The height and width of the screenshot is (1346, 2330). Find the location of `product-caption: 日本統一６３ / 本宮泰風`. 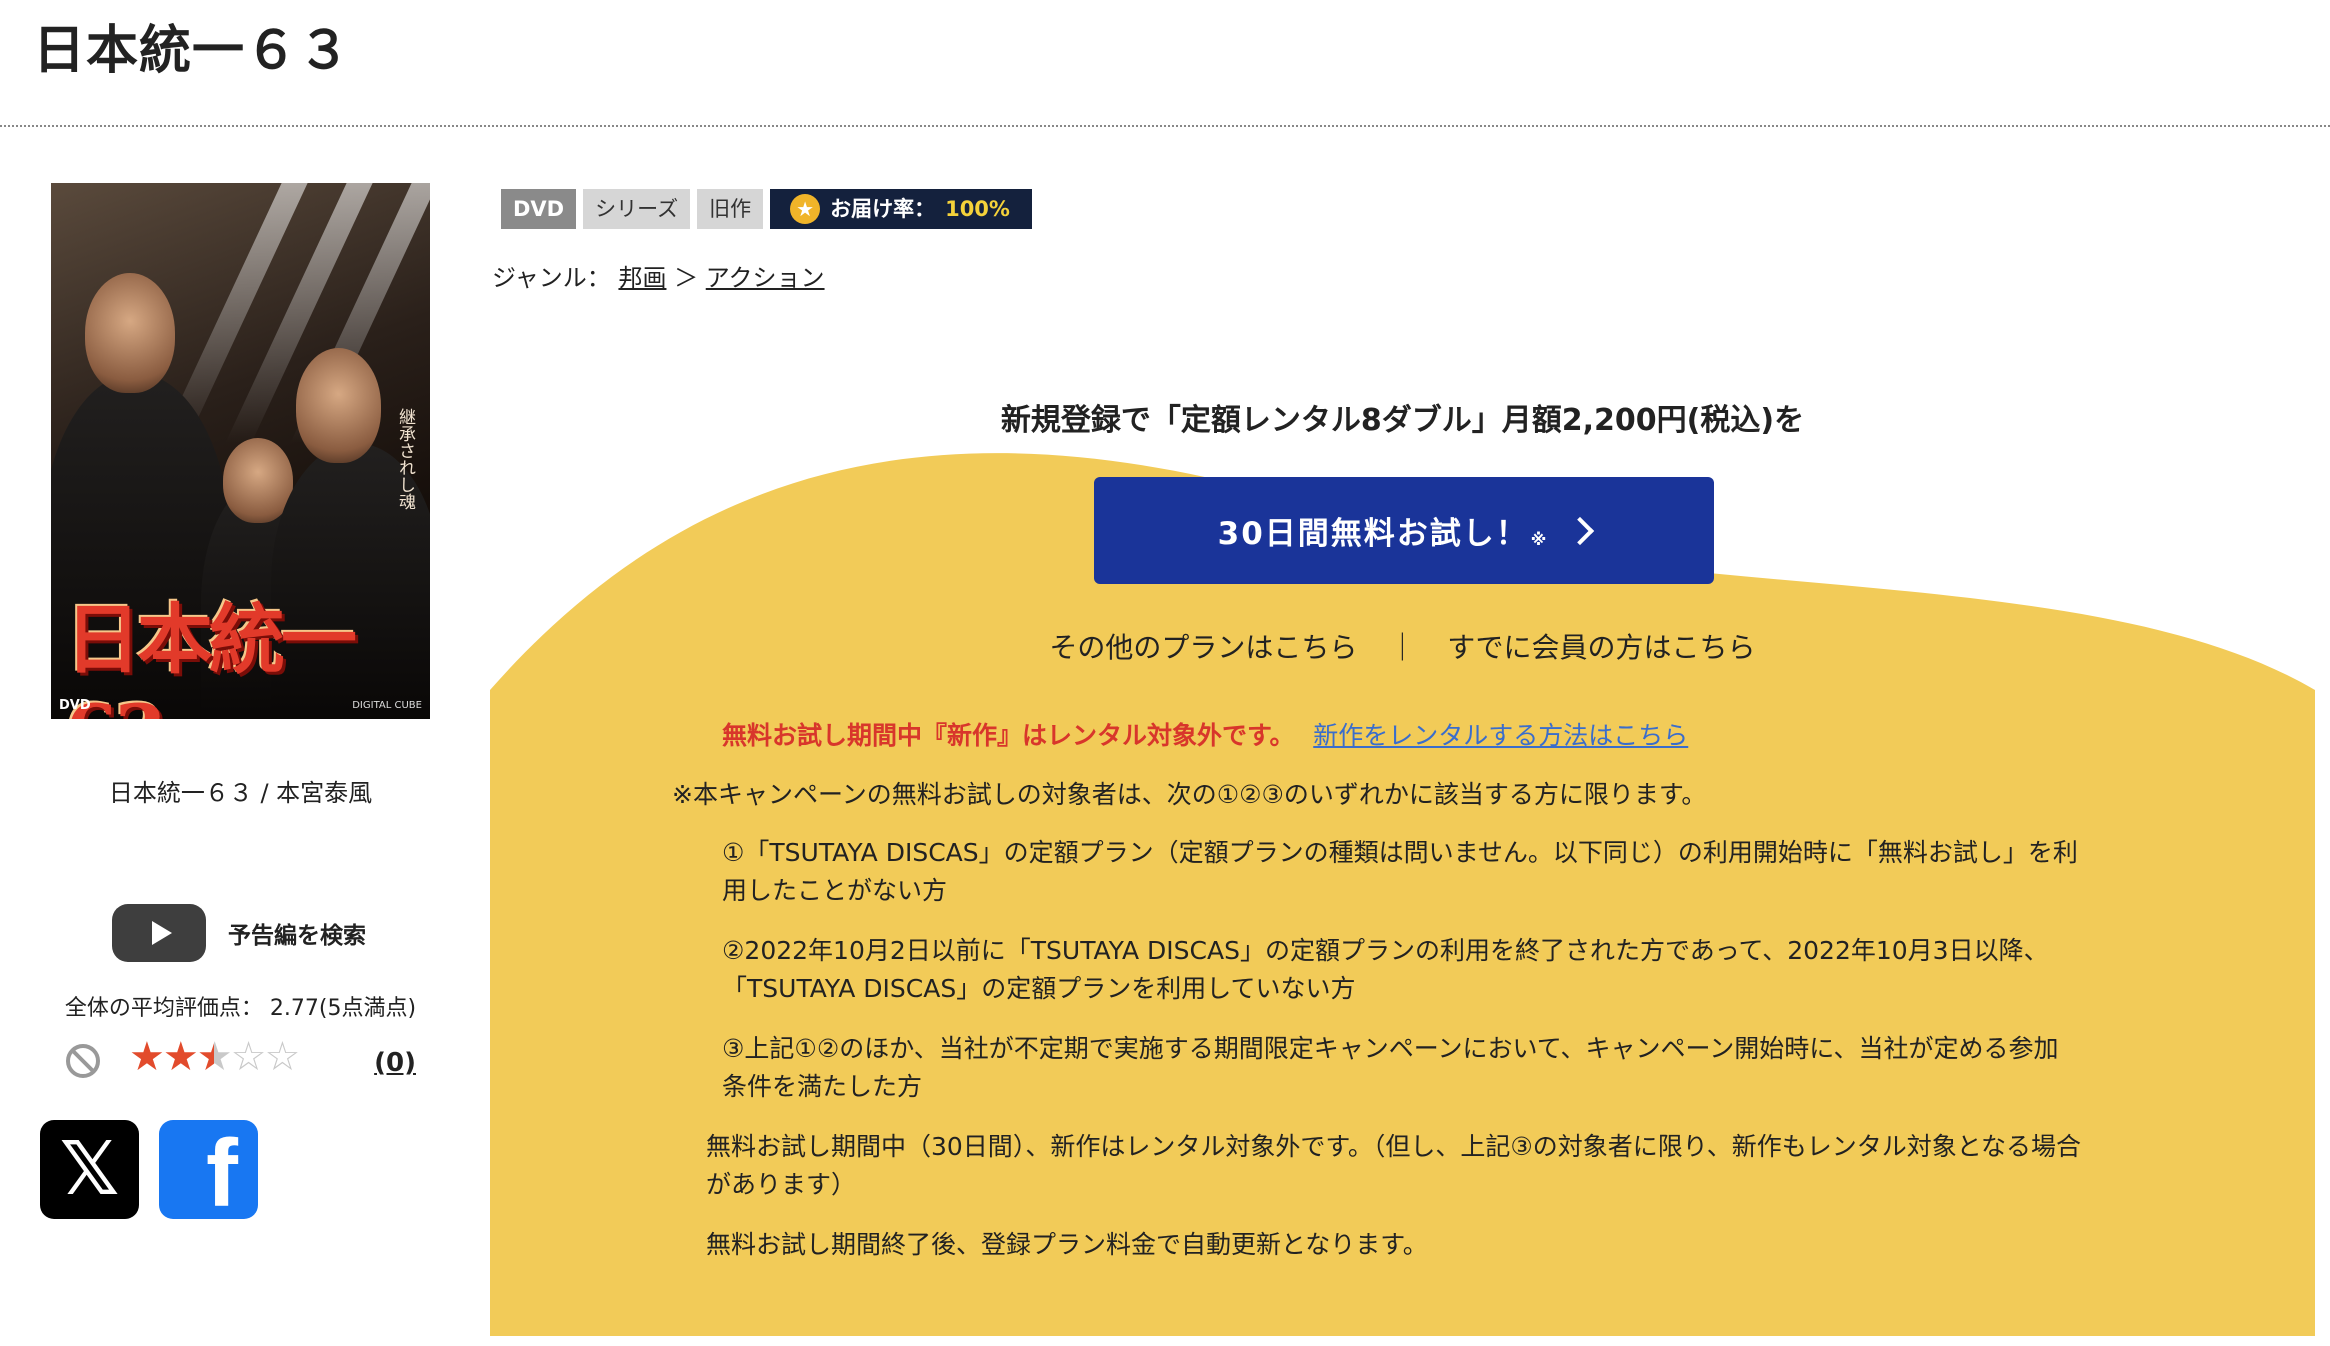

product-caption: 日本統一６３ / 本宮泰風 is located at coordinates (240, 793).